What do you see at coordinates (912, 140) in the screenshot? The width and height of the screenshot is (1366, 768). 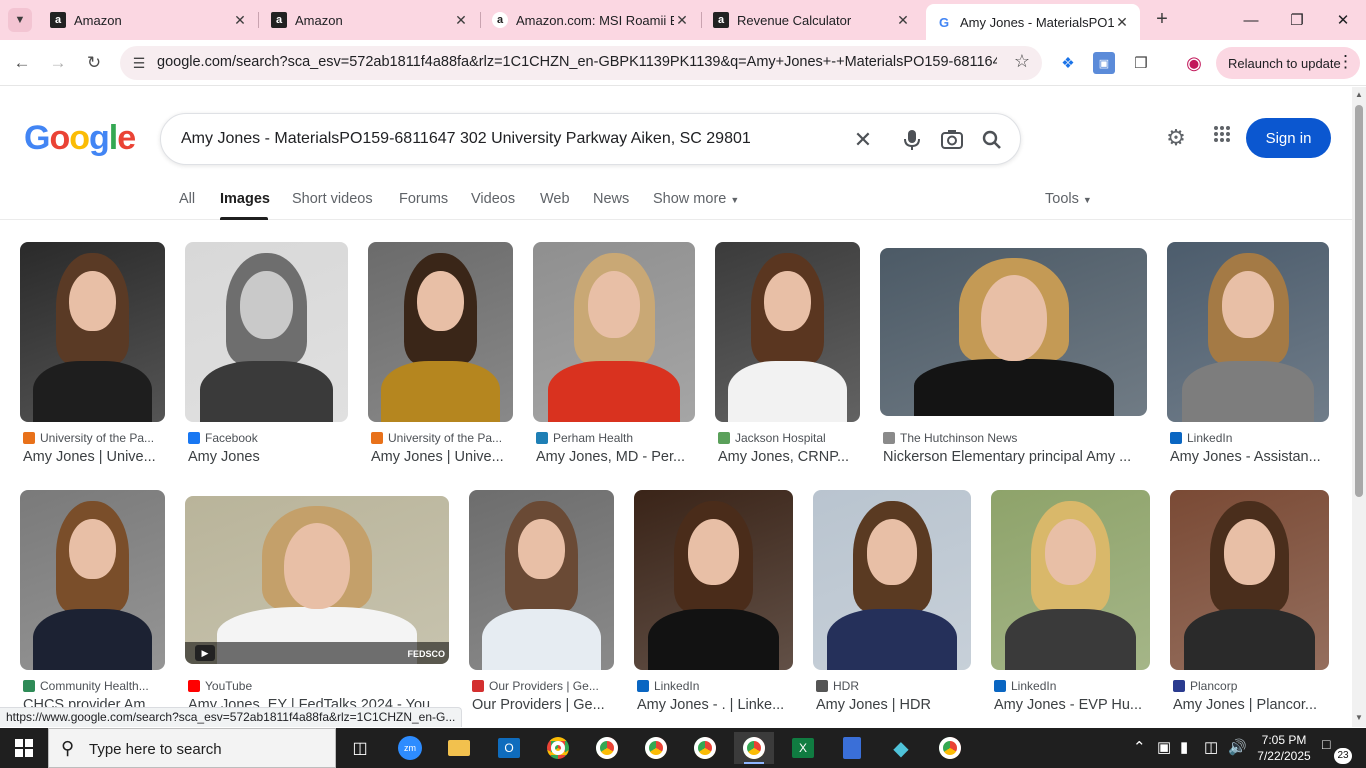 I see `microphone-icon` at bounding box center [912, 140].